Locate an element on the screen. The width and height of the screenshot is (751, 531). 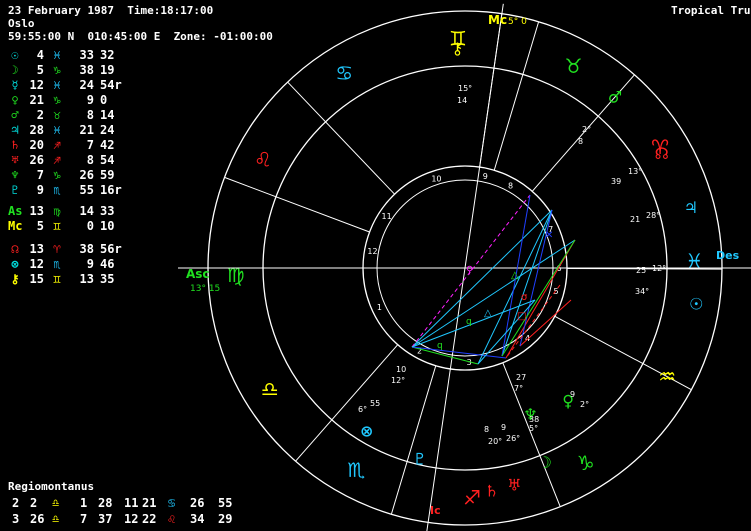
midheaven-label: Mc is located at coordinates (497, 20).